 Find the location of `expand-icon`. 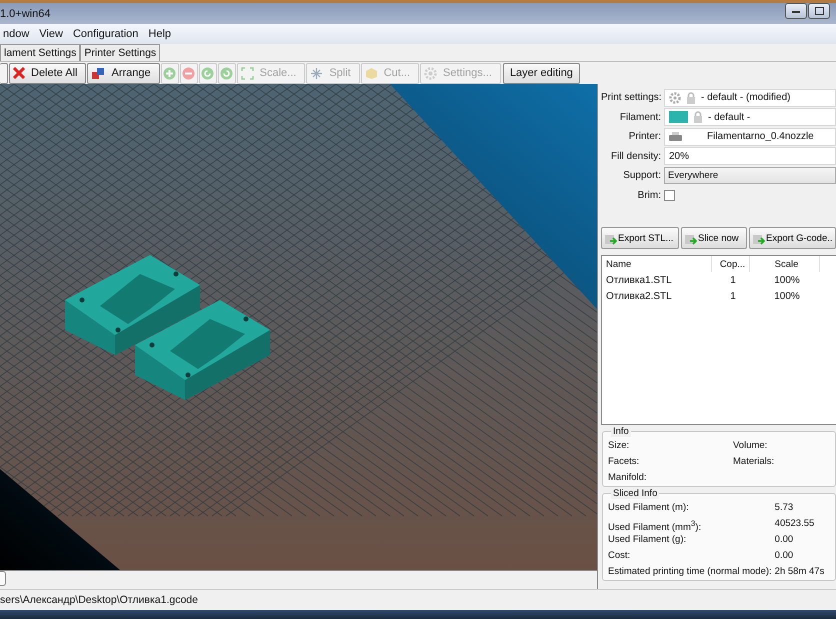

expand-icon is located at coordinates (247, 73).